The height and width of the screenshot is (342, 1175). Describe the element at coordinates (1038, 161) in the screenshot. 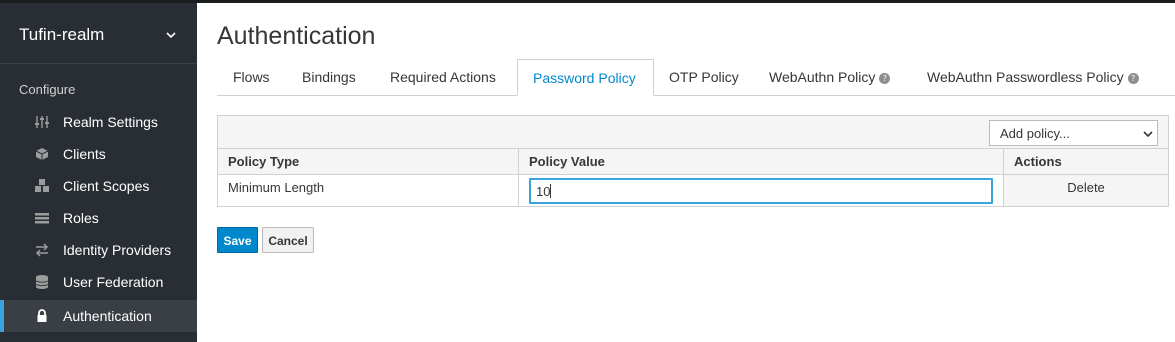

I see `column-header-actions: Actions` at that location.